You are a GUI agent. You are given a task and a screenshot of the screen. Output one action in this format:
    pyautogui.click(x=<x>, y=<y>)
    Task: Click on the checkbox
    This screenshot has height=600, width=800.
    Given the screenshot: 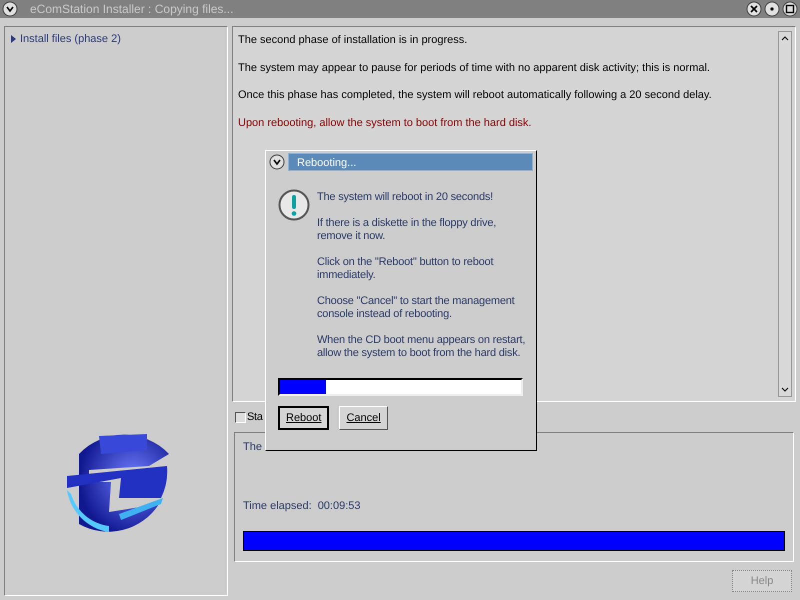 What is the action you would take?
    pyautogui.click(x=240, y=417)
    